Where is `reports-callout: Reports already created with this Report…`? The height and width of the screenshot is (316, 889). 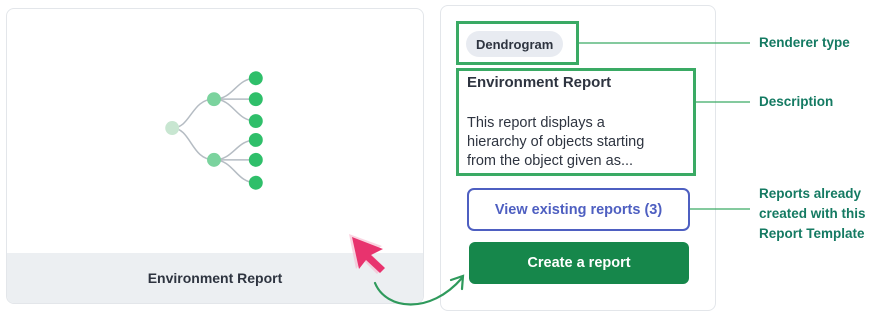 reports-callout: Reports already created with this Report… is located at coordinates (812, 214).